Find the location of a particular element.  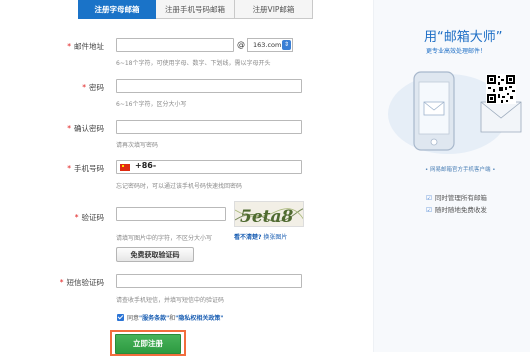

feature-item: ☑ 同时管理所有邮箱 is located at coordinates (456, 198).